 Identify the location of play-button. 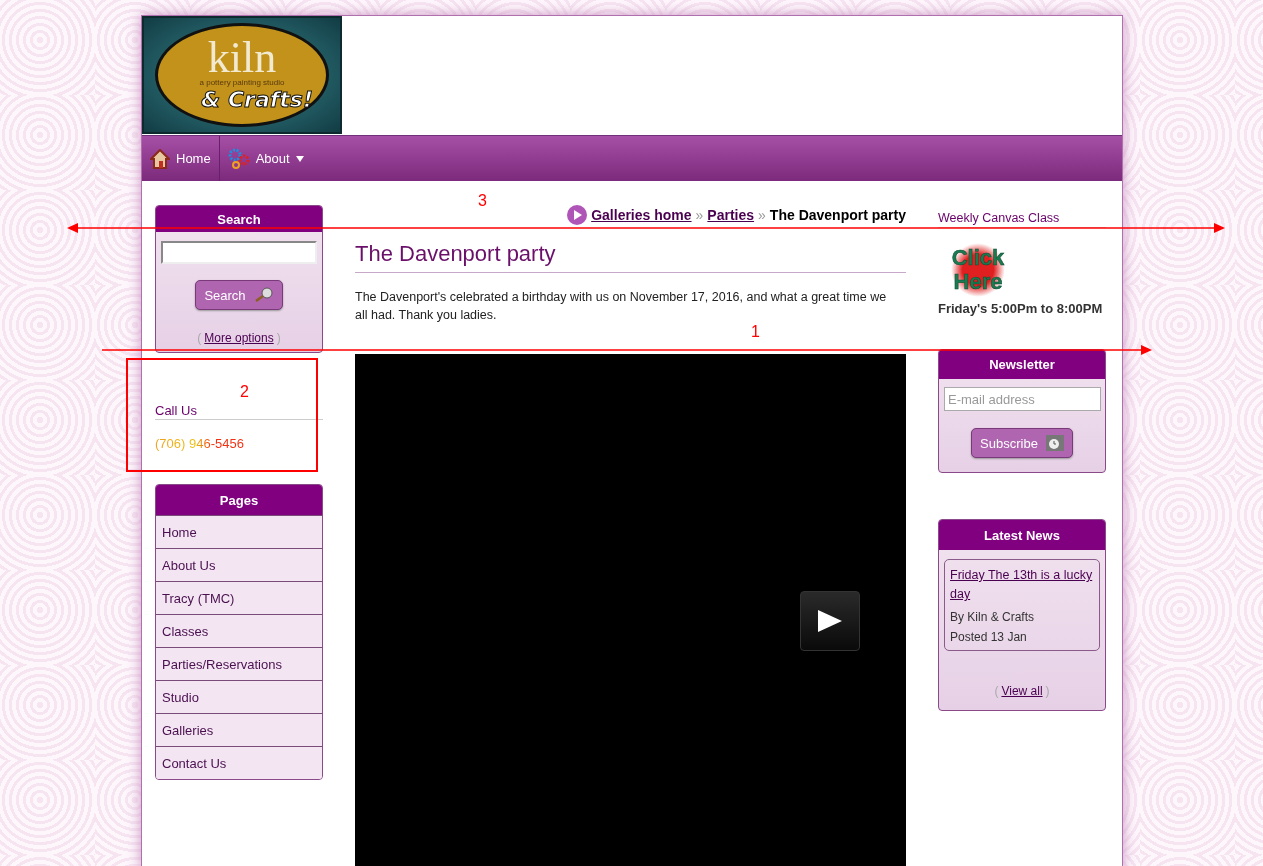
(830, 621).